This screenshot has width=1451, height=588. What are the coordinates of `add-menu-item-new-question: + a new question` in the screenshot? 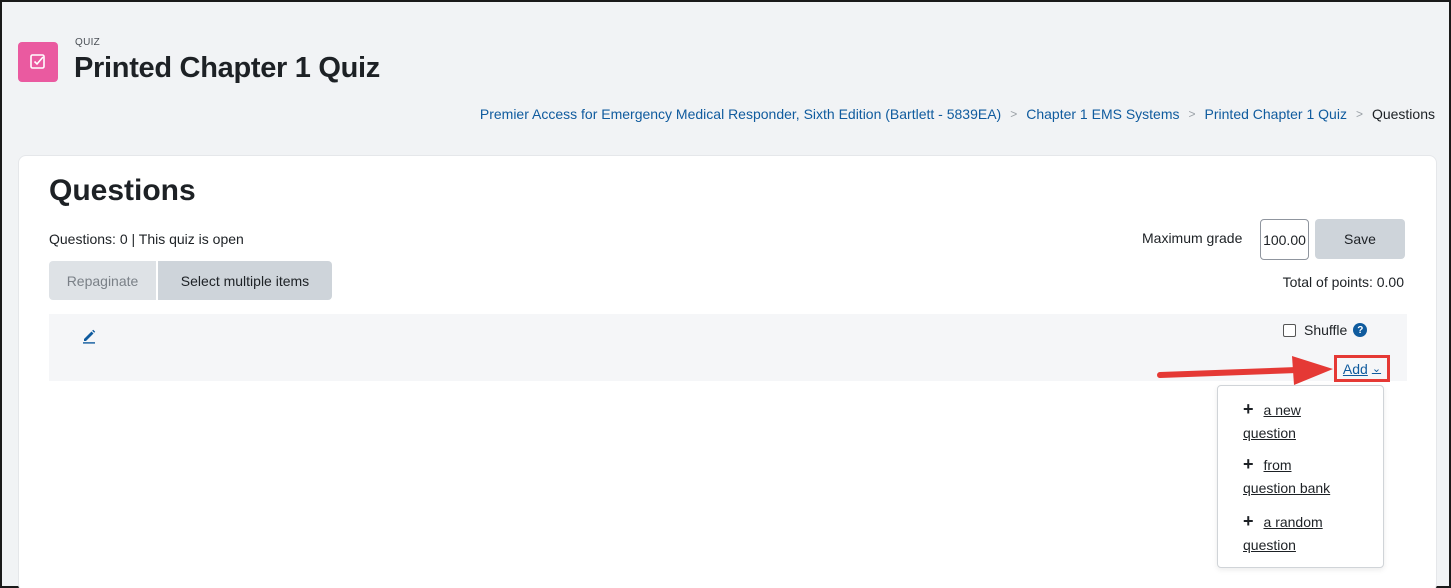 It's located at (1303, 421).